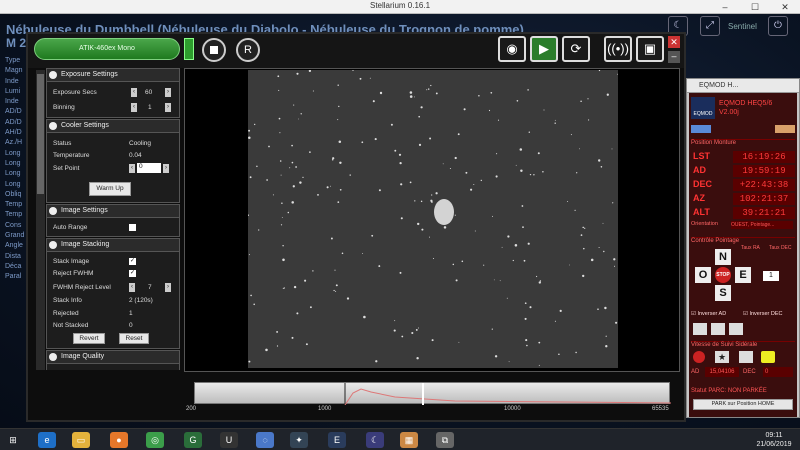  I want to click on histogram, so click(433, 394).